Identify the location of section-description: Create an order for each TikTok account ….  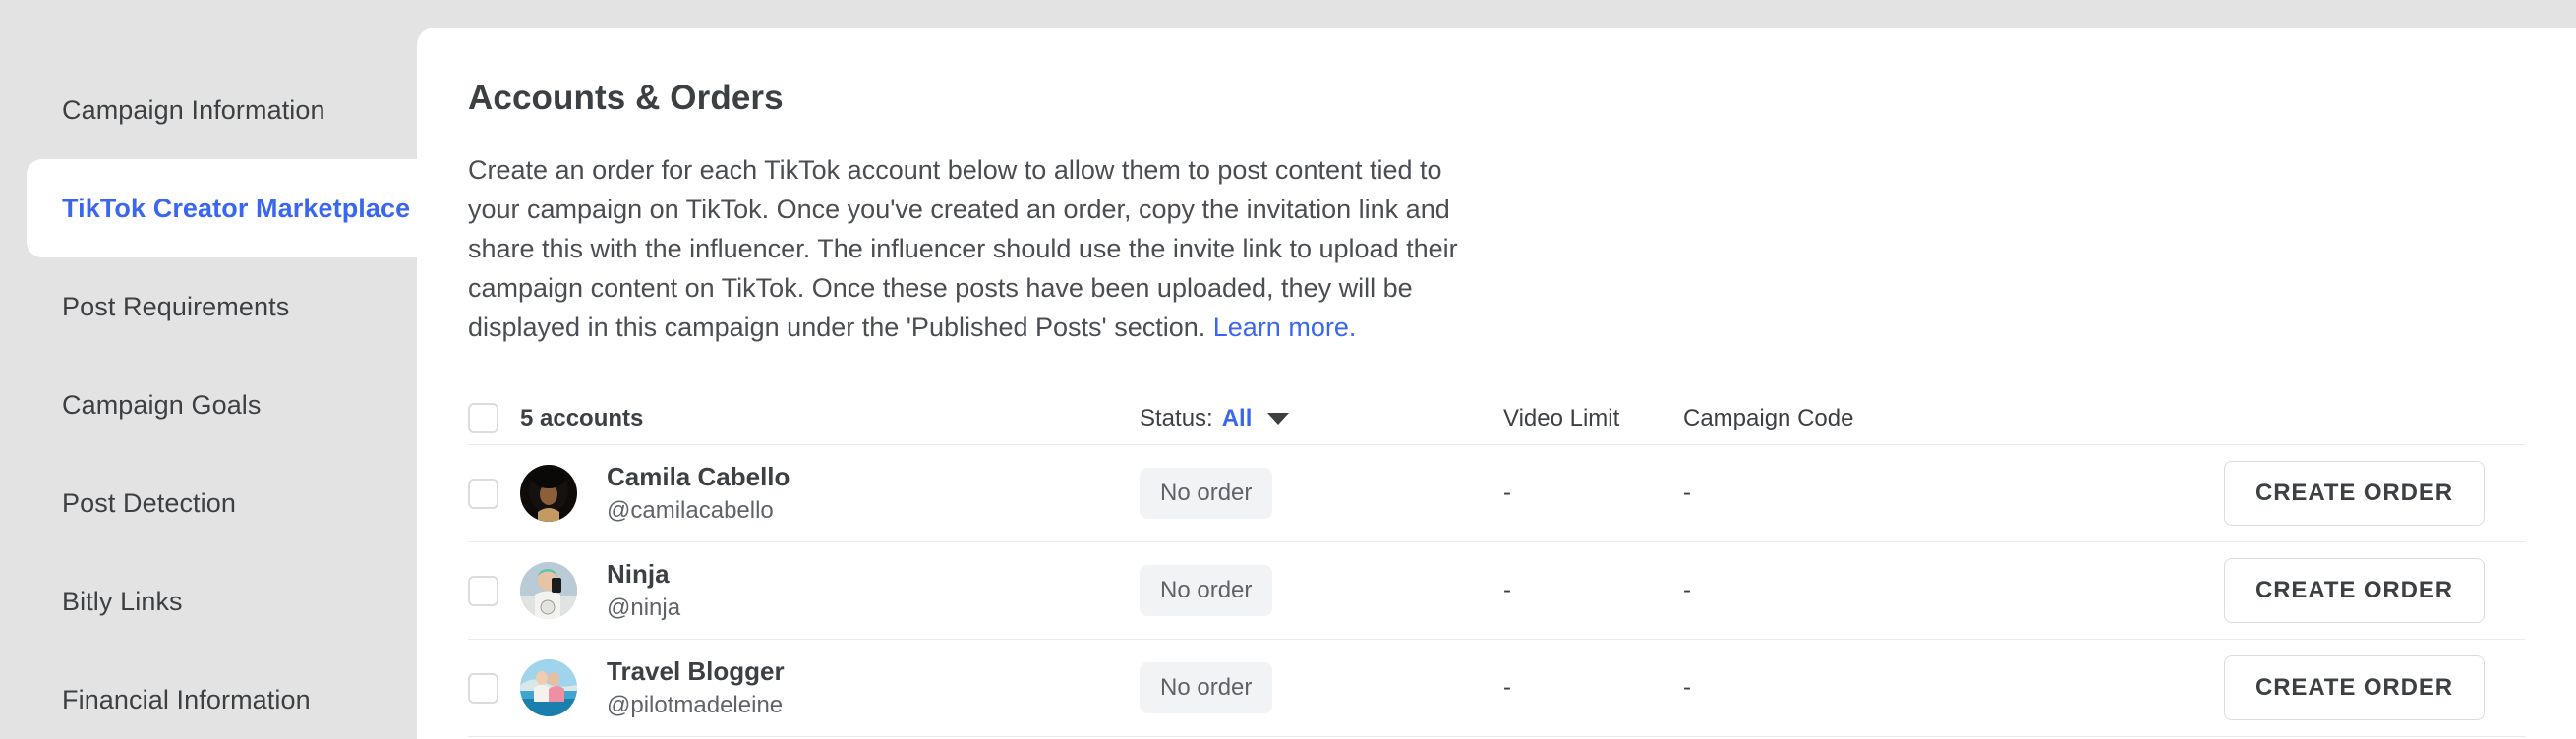
(978, 248).